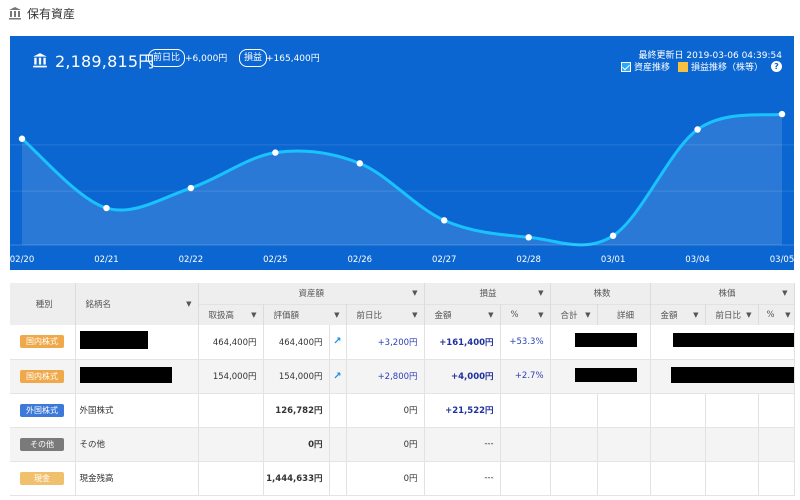 This screenshot has width=800, height=500. Describe the element at coordinates (678, 314) in the screenshot. I see `col-price-amount: 金額 ▼` at that location.